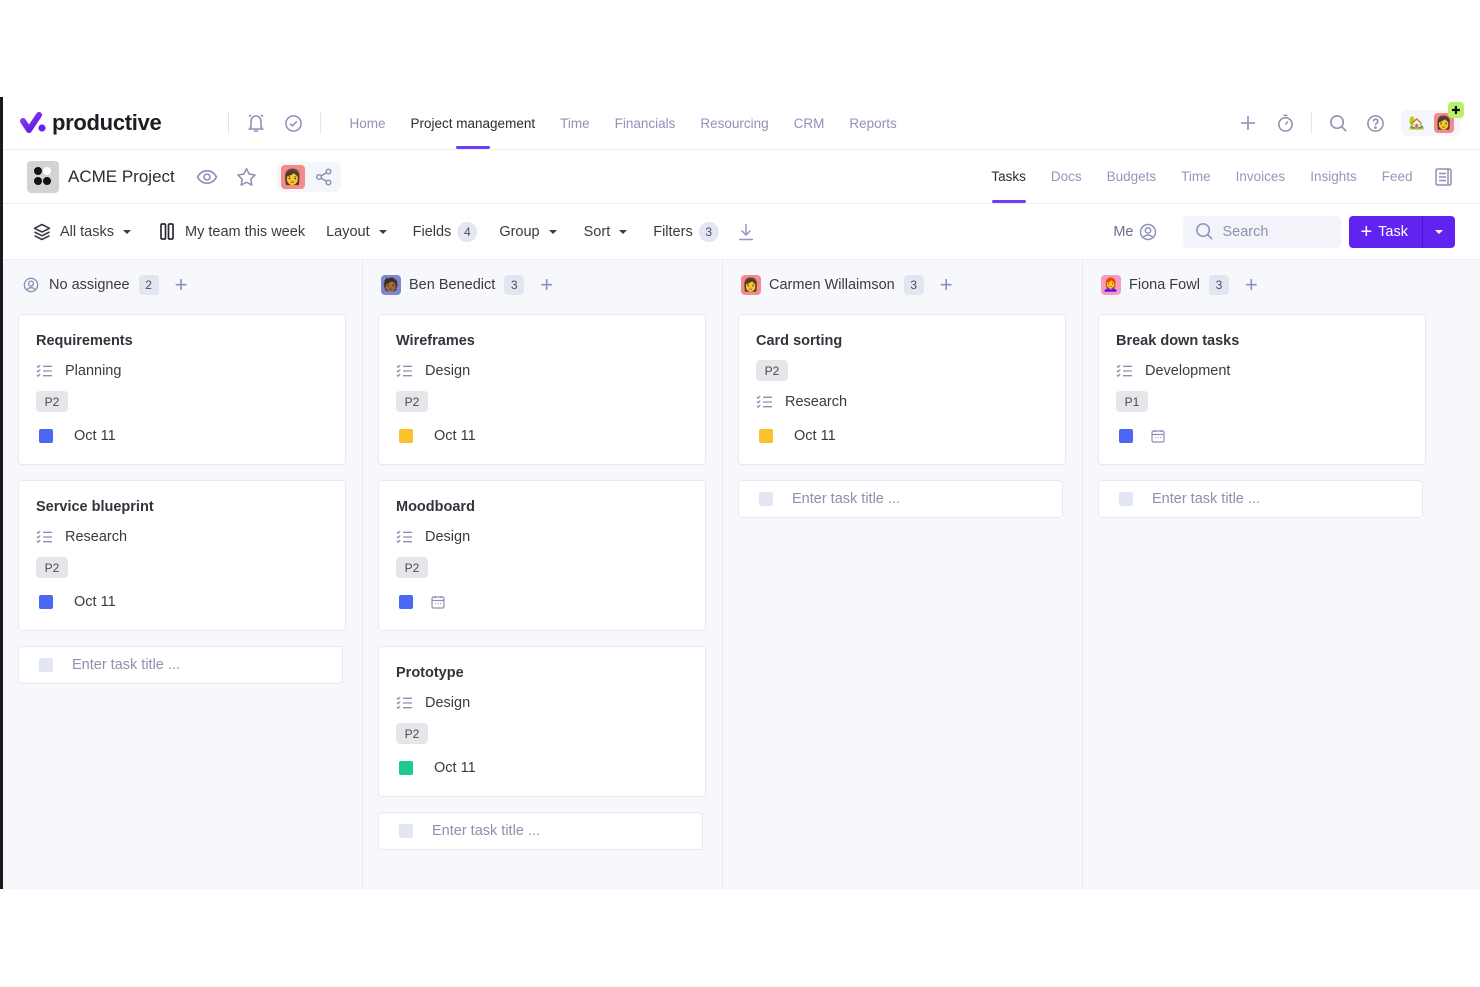 This screenshot has width=1480, height=987. Describe the element at coordinates (247, 177) in the screenshot. I see `star-icon` at that location.